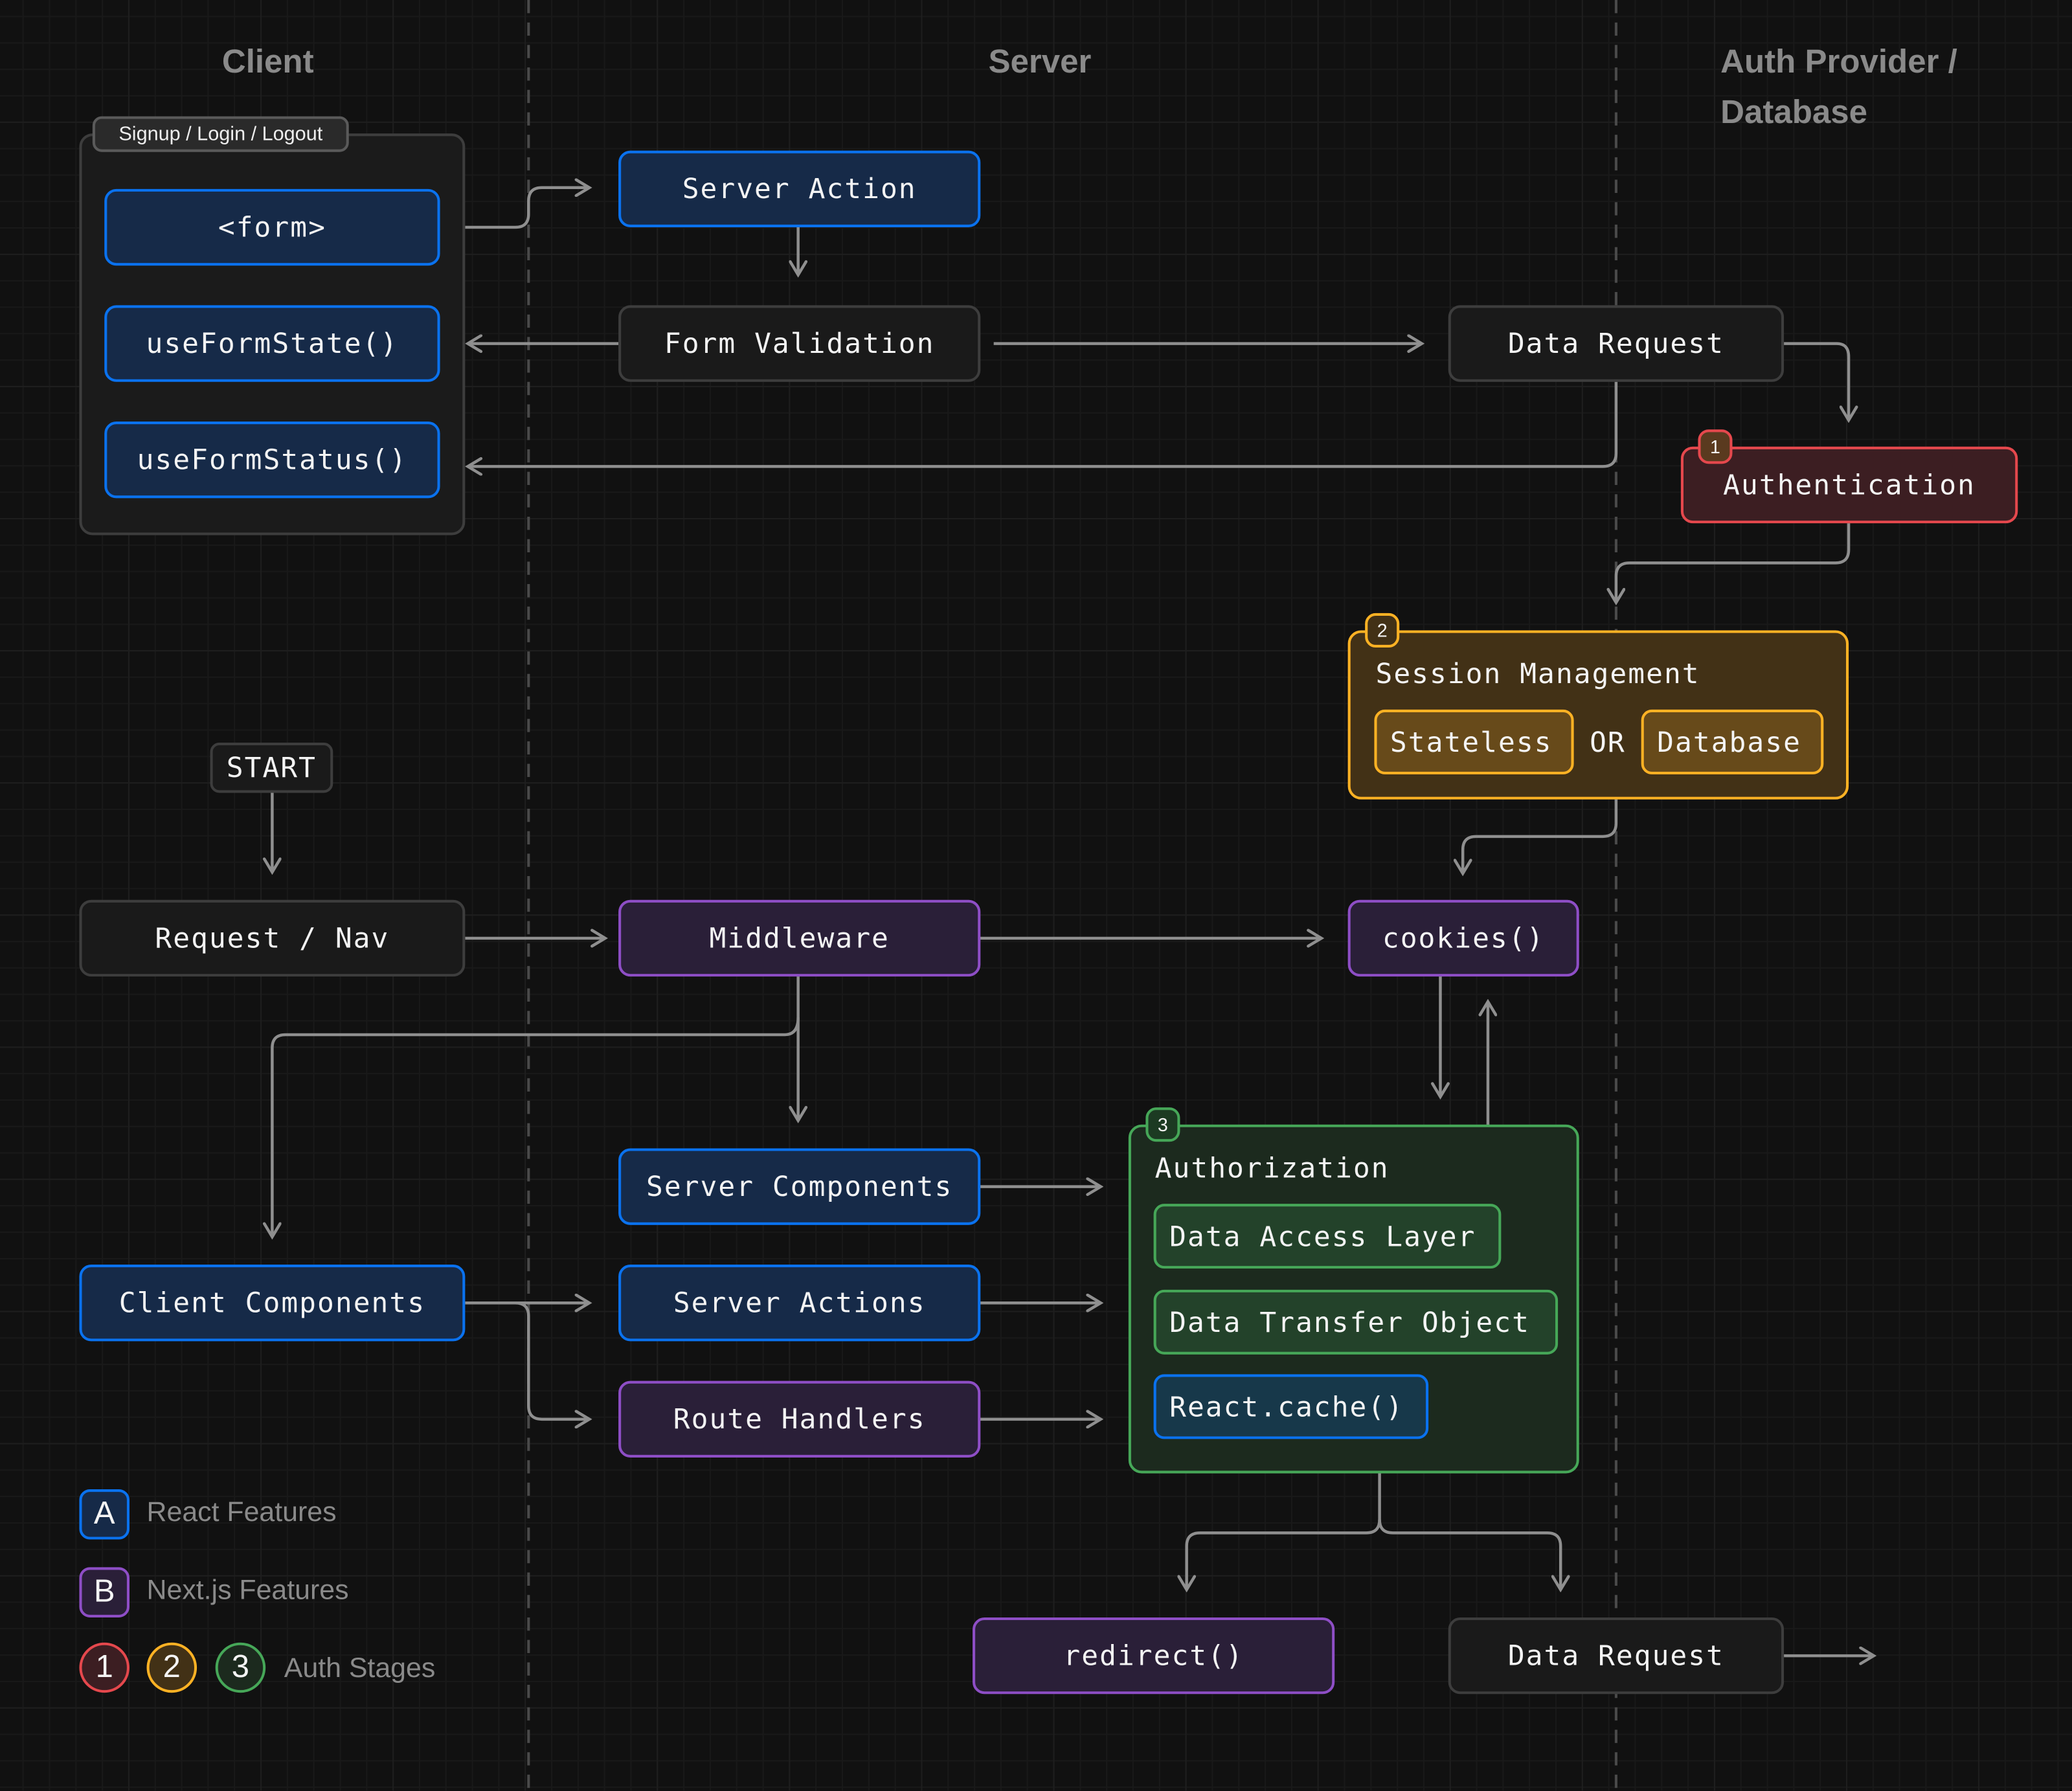 This screenshot has width=2072, height=1791. I want to click on use-form-status-node: useFormStatus(), so click(272, 460).